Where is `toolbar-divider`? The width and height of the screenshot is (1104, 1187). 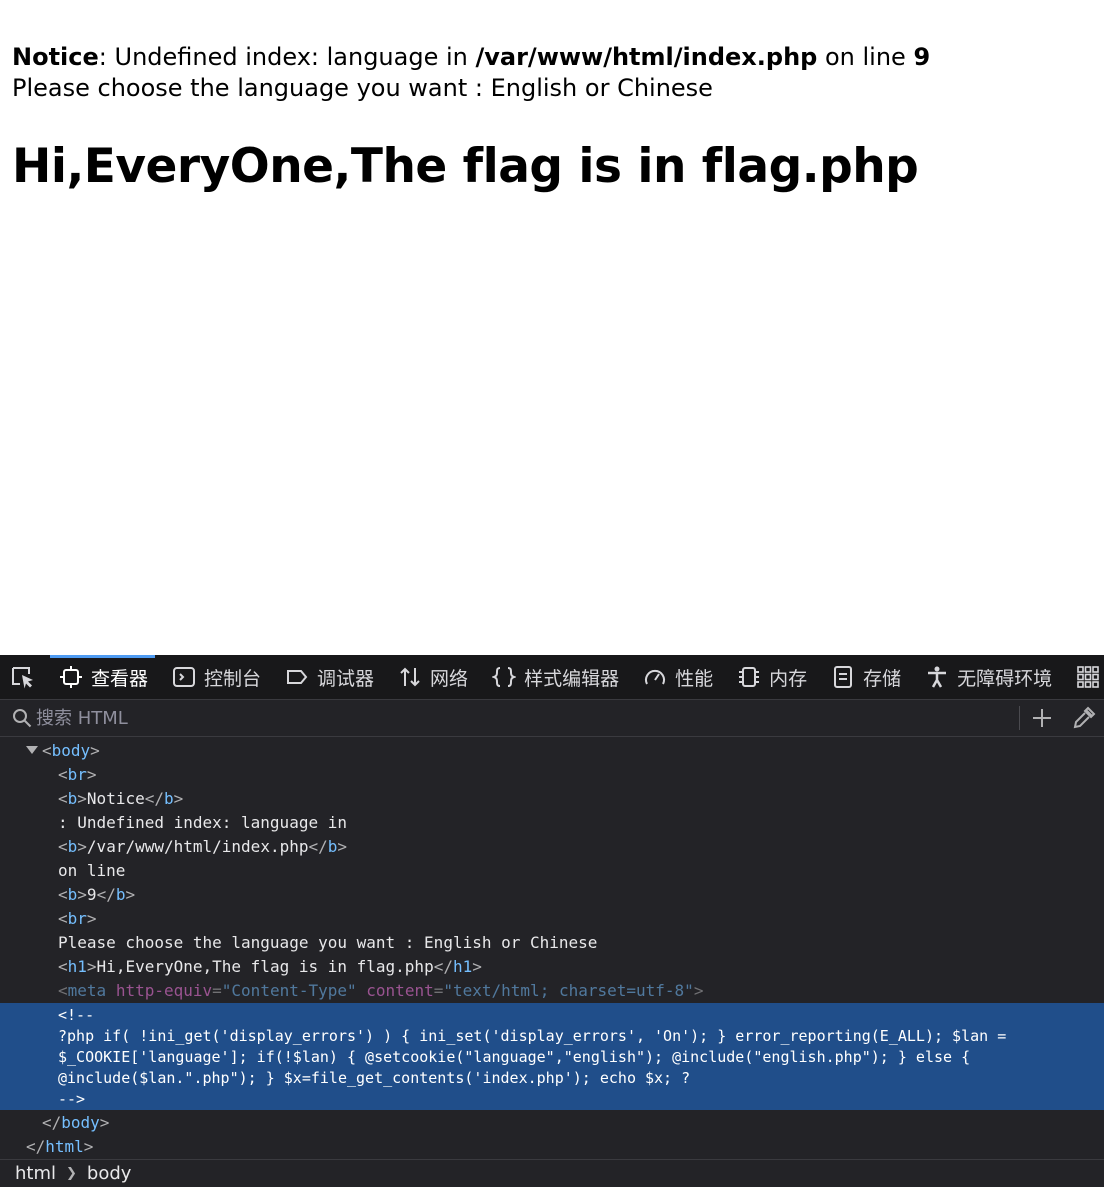
toolbar-divider is located at coordinates (1019, 718).